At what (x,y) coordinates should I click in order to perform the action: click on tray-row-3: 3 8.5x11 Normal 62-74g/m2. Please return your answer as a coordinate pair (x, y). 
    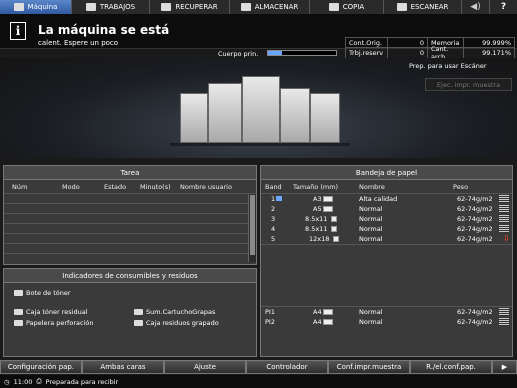
    Looking at the image, I should click on (385, 219).